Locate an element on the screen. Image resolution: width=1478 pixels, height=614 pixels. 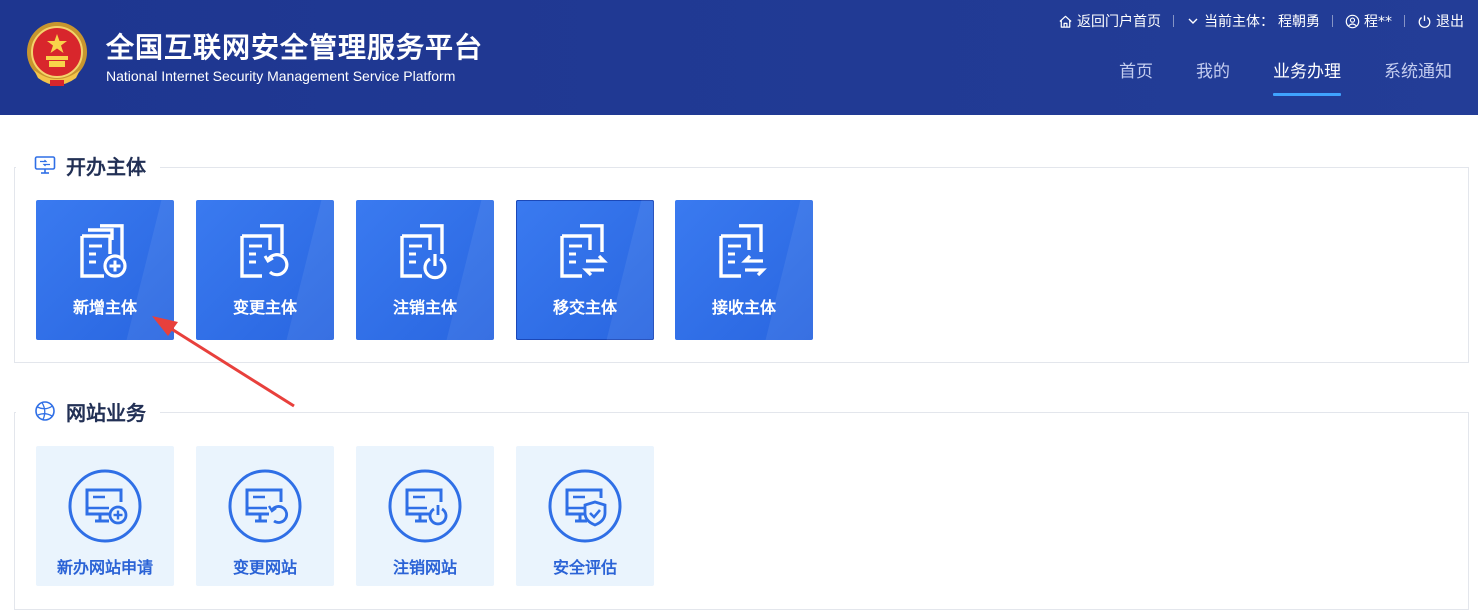
tile-receive-entity: 接收主体 is located at coordinates (744, 270).